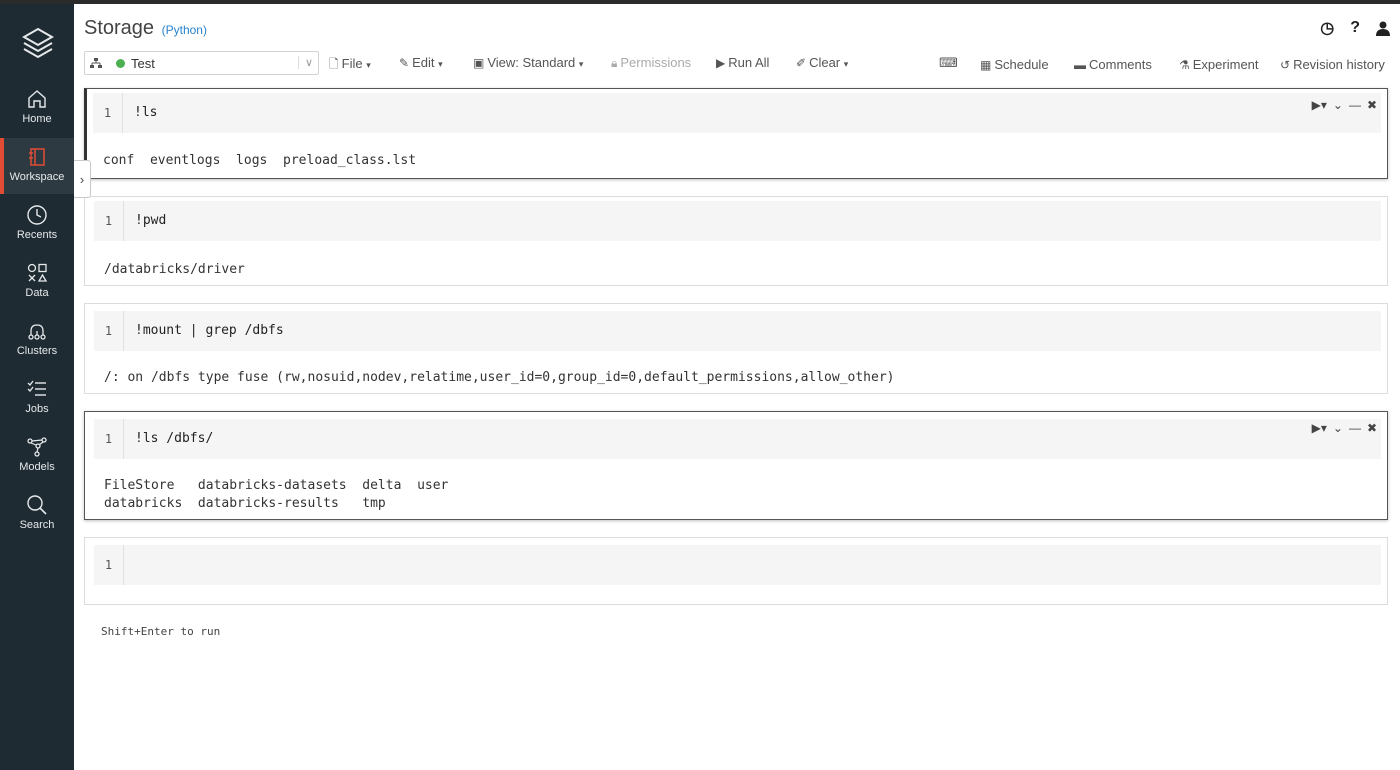 This screenshot has width=1400, height=770. What do you see at coordinates (37, 332) in the screenshot?
I see `clusters-icon` at bounding box center [37, 332].